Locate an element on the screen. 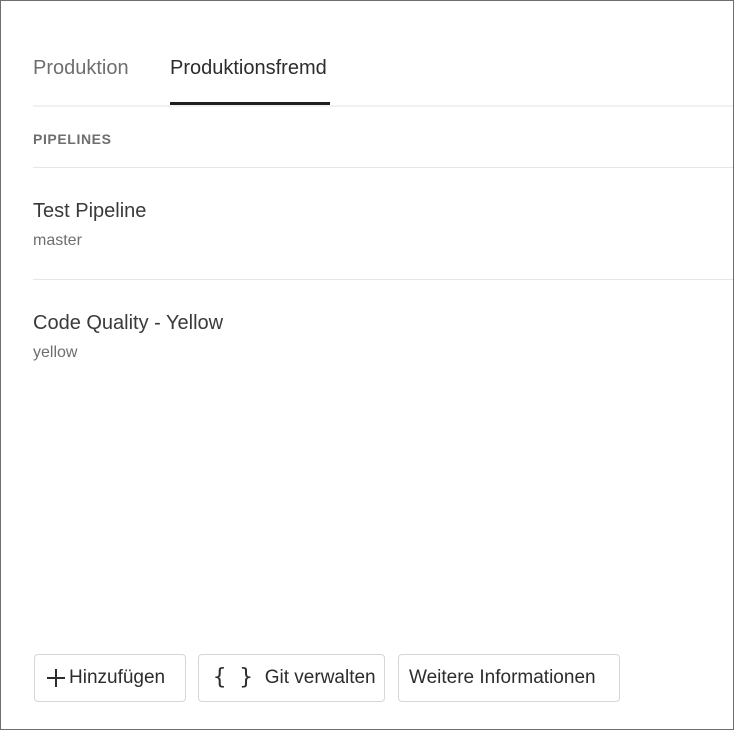  add-button: Hinzufügen is located at coordinates (110, 678).